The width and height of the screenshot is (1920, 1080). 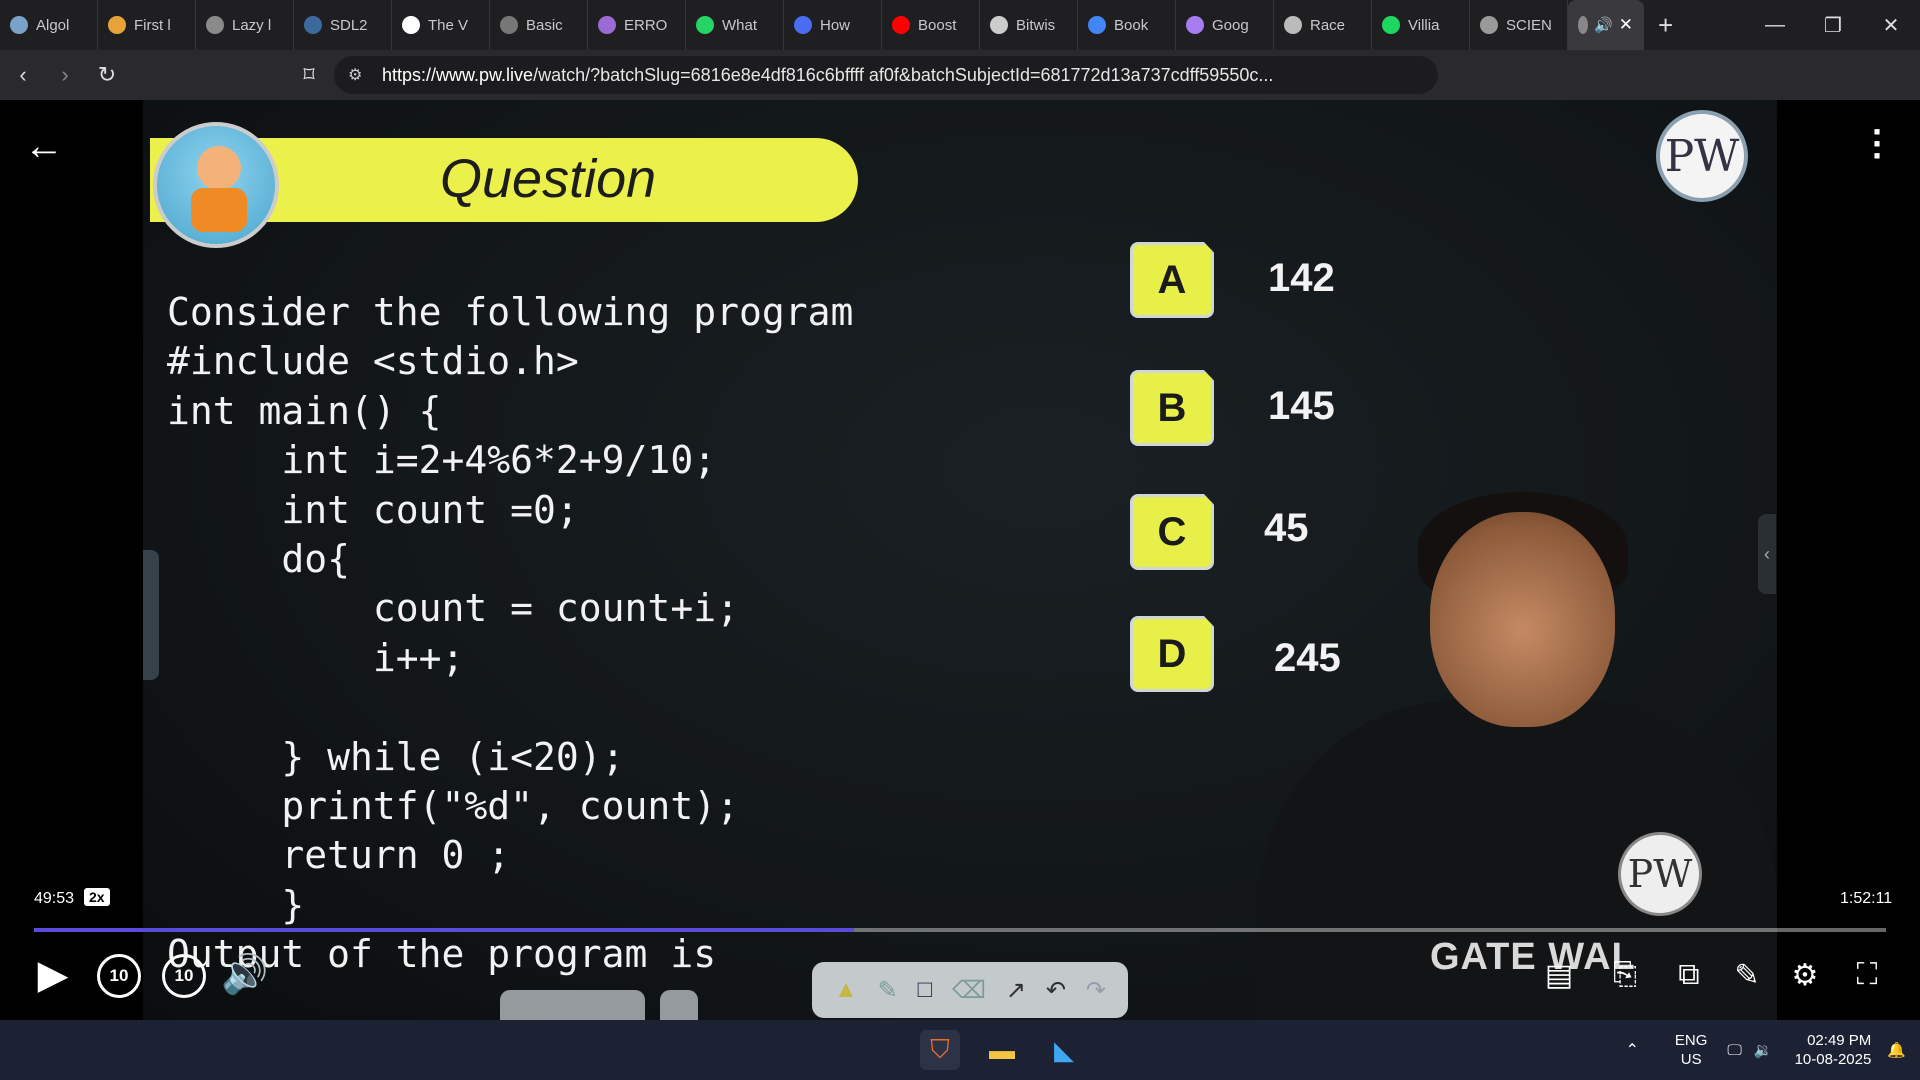 What do you see at coordinates (1225, 25) in the screenshot?
I see `browser-tab: Goog` at bounding box center [1225, 25].